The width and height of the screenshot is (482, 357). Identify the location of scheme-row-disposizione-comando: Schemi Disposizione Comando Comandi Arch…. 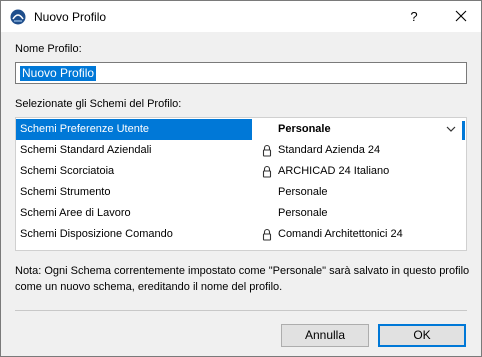
(241, 234).